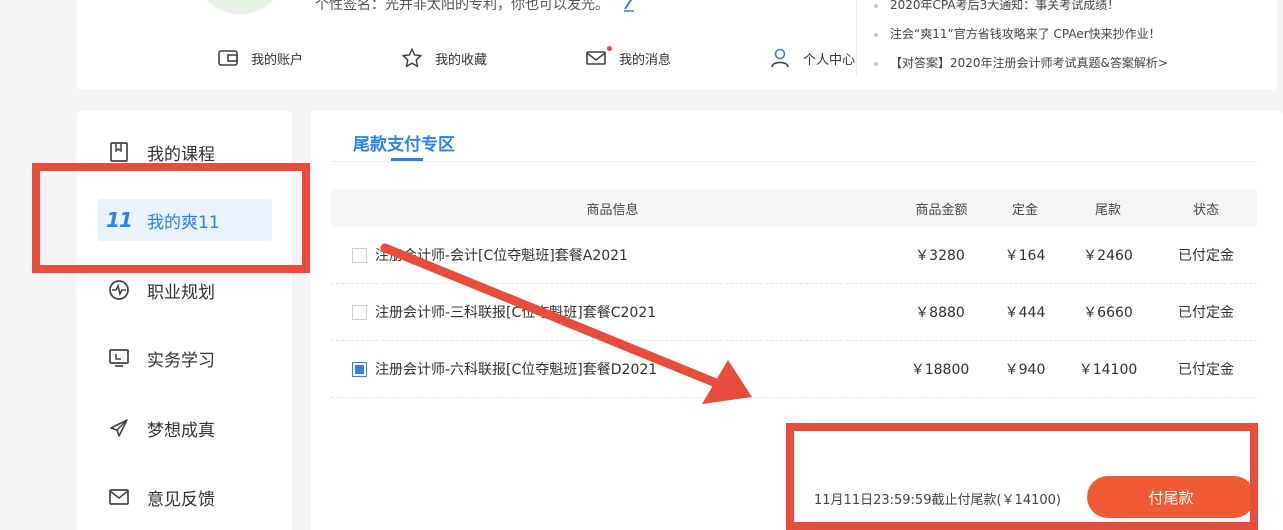  I want to click on monitor-icon, so click(119, 358).